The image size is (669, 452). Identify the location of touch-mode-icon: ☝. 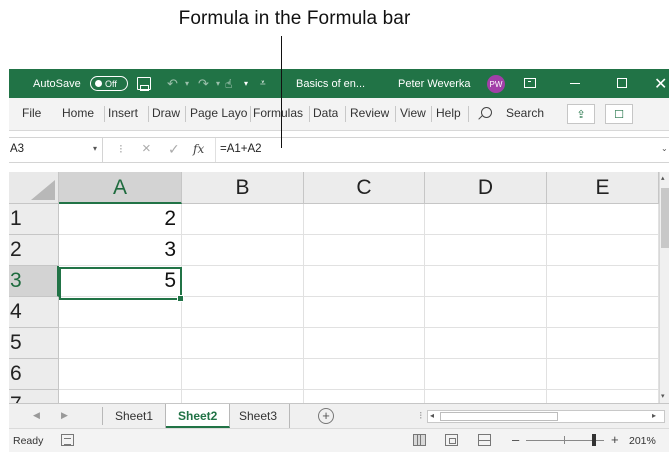
(228, 83).